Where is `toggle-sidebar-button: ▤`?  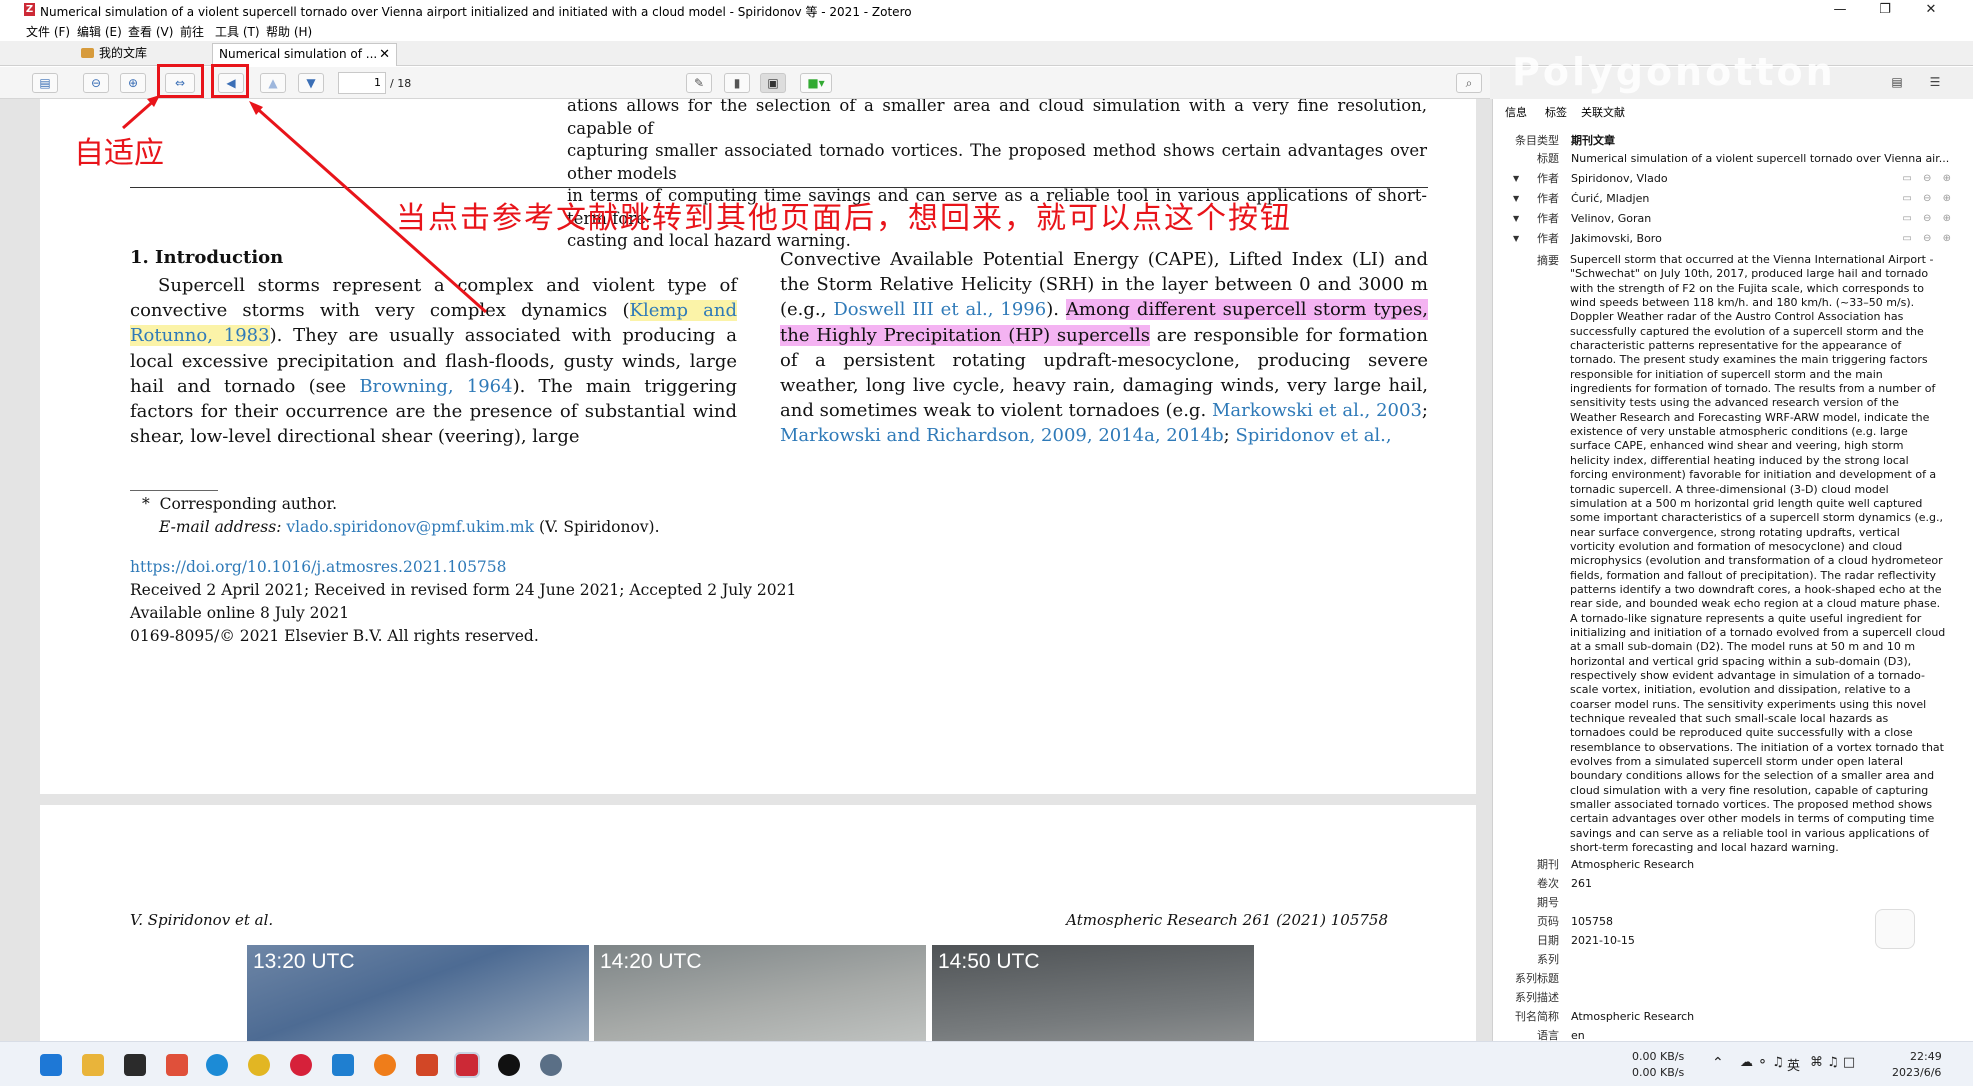
toggle-sidebar-button: ▤ is located at coordinates (45, 83).